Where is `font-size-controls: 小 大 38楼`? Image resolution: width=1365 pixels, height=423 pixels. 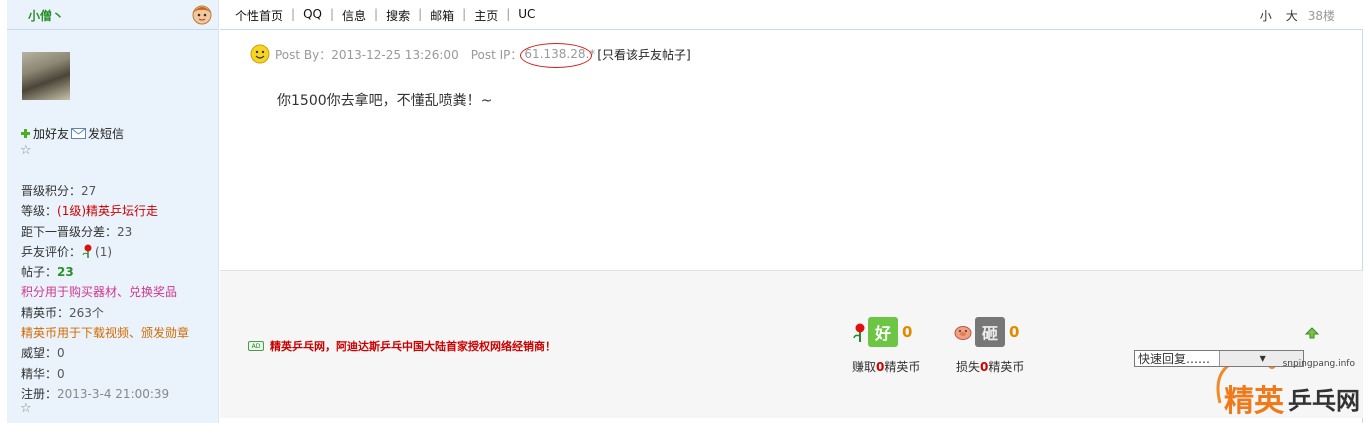
font-size-controls: 小 大 38楼 is located at coordinates (1297, 15).